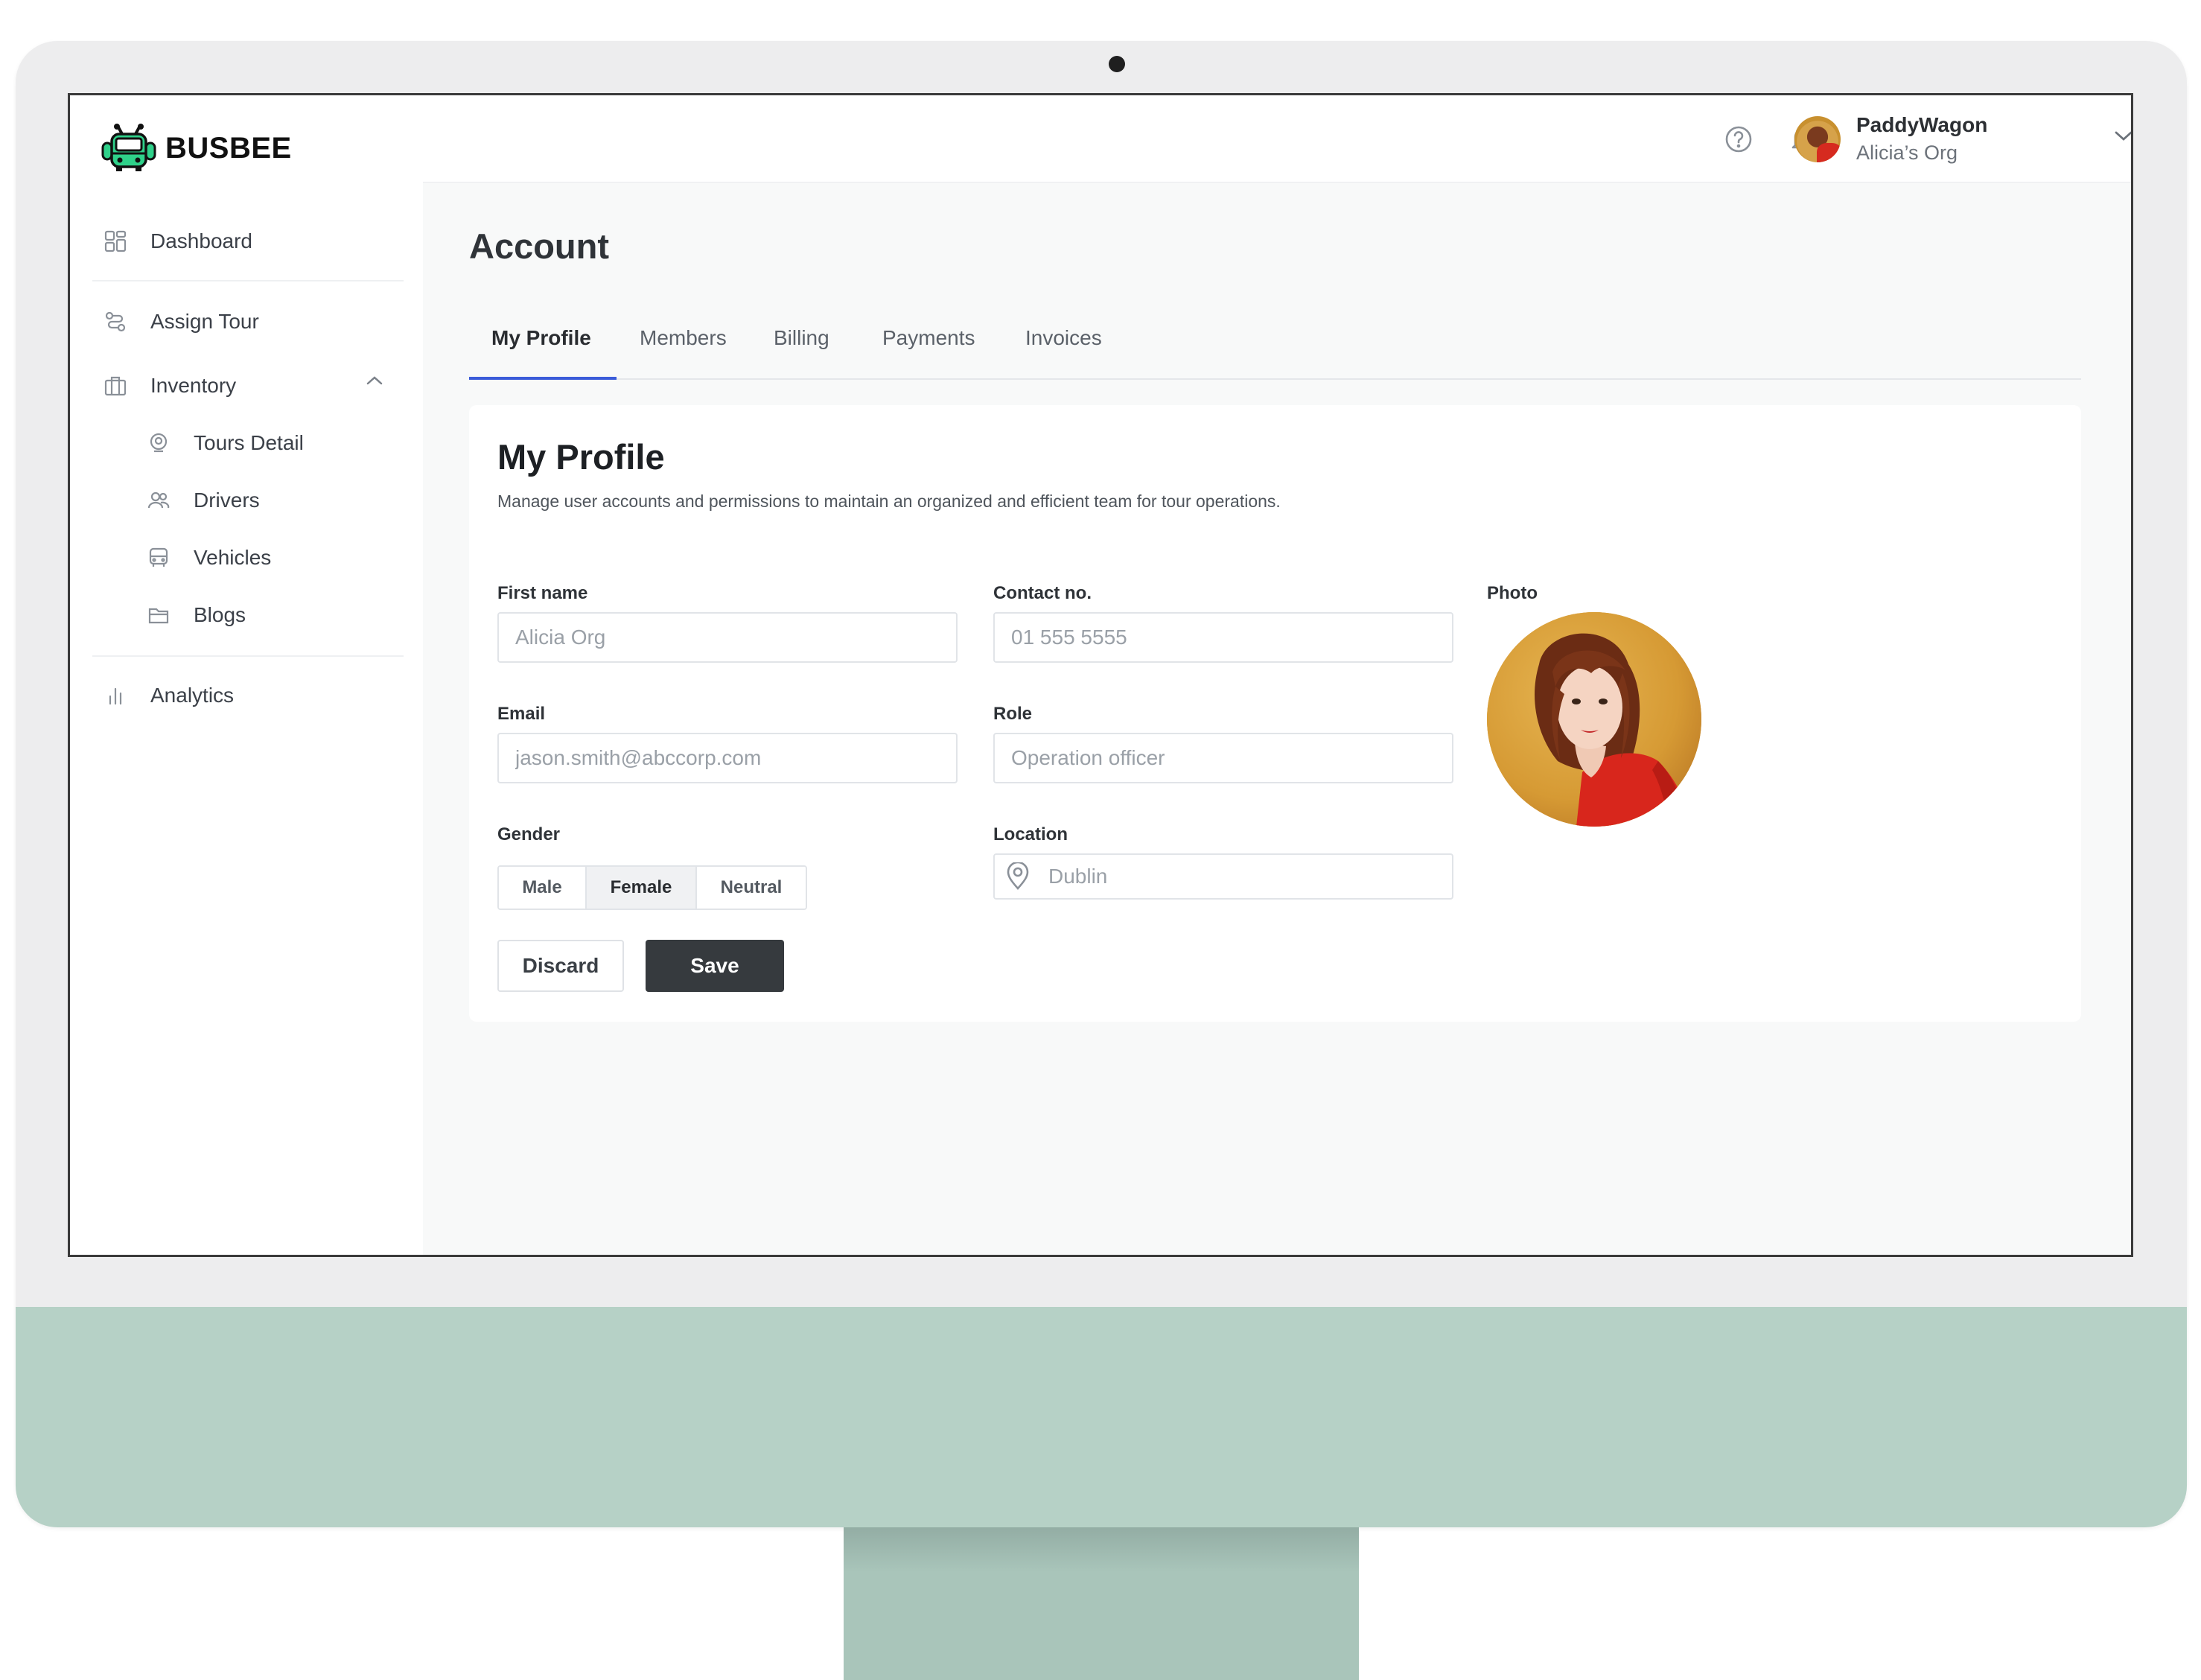 This screenshot has width=2201, height=1680. What do you see at coordinates (128, 147) in the screenshot?
I see `bee-logo-icon` at bounding box center [128, 147].